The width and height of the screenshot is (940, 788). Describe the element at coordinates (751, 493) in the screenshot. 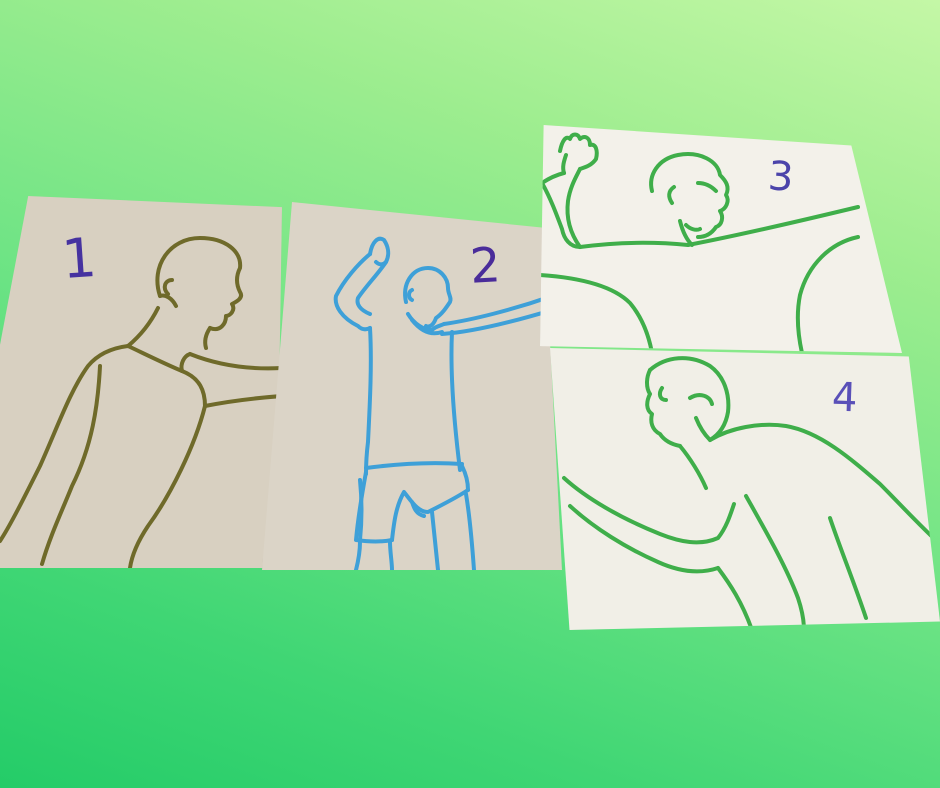

I see `drawing-4-figure` at that location.